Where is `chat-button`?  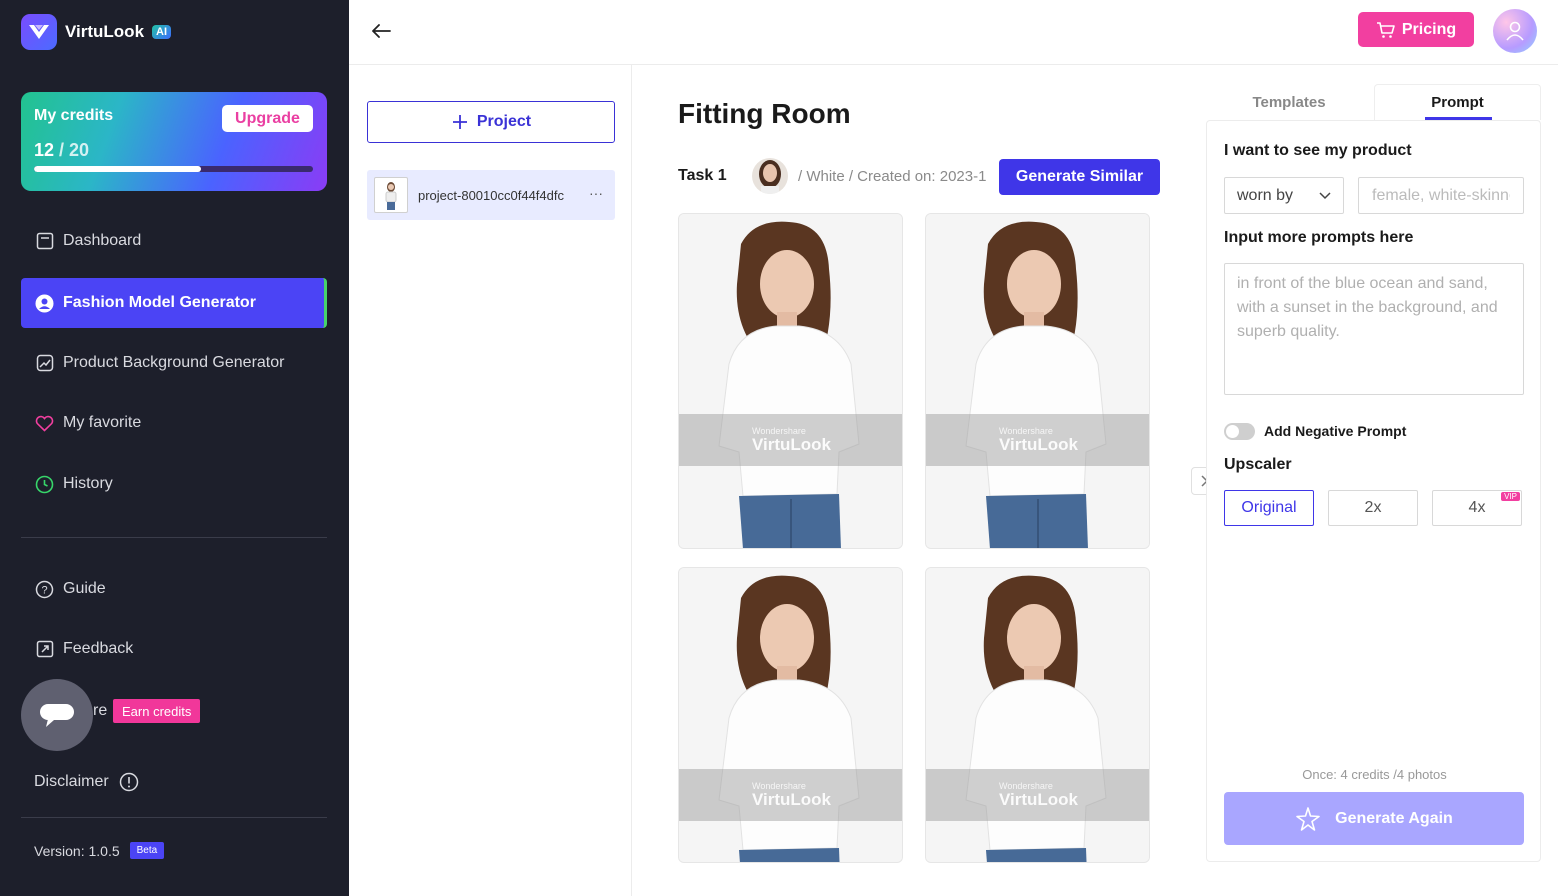
chat-button is located at coordinates (57, 715).